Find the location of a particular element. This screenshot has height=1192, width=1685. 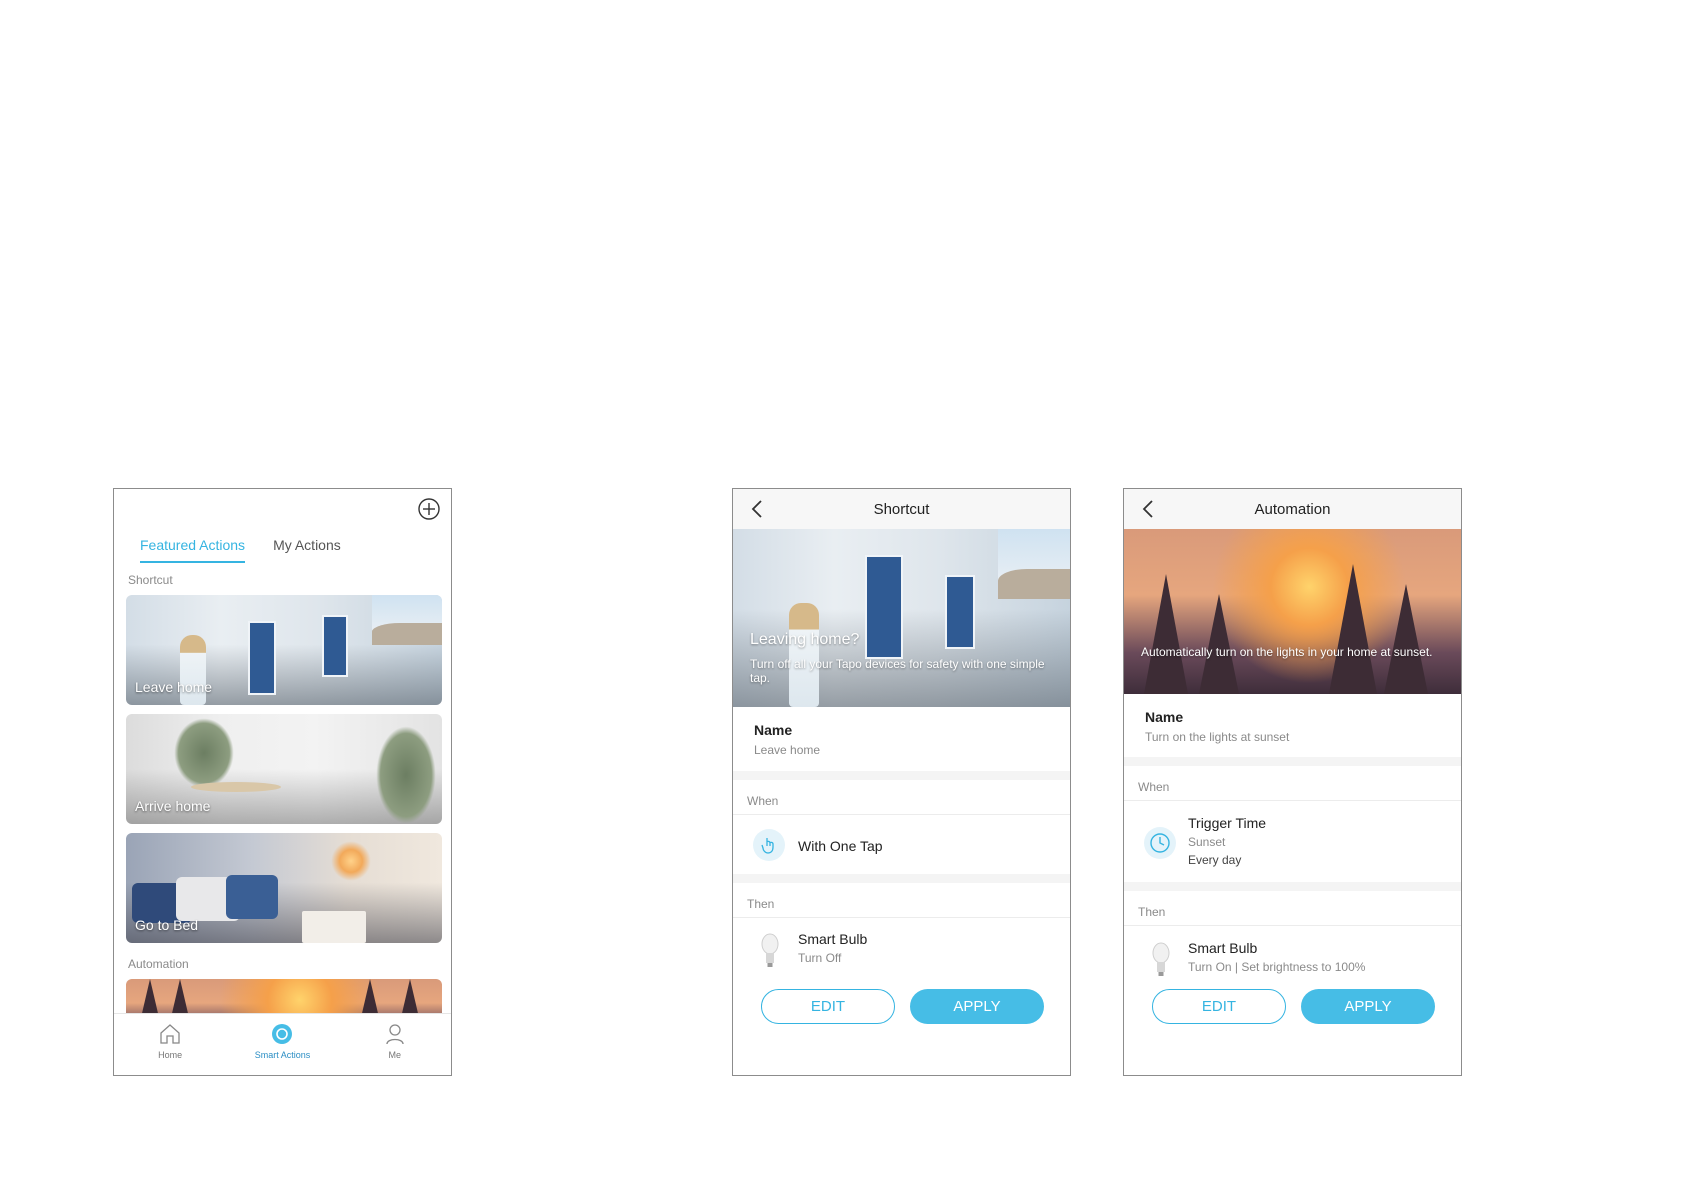

bottom-nav: Home Smart Actions Me is located at coordinates (282, 1044).